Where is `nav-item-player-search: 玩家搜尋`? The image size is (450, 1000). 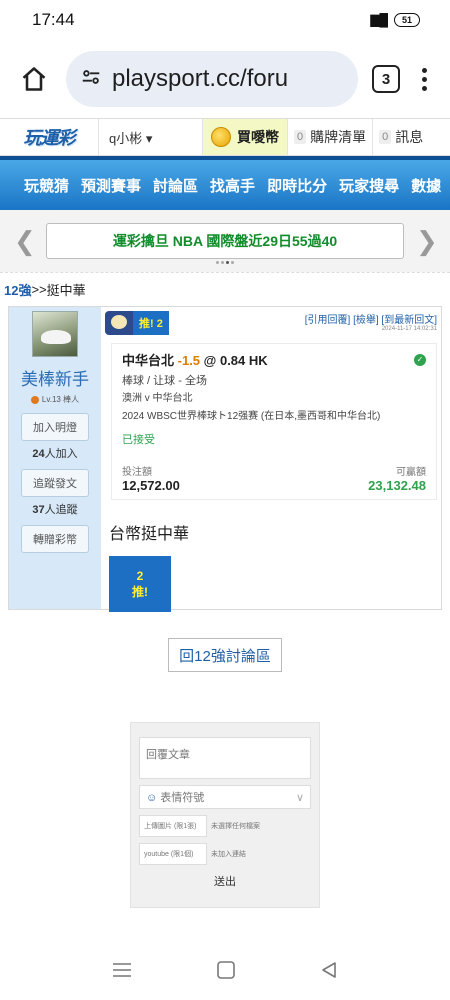 nav-item-player-search: 玩家搜尋 is located at coordinates (369, 185).